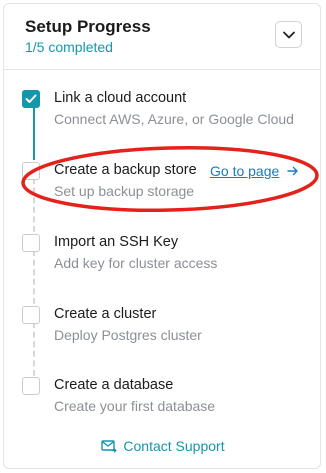 The height and width of the screenshot is (473, 326). I want to click on step-title: Create a database, so click(114, 385).